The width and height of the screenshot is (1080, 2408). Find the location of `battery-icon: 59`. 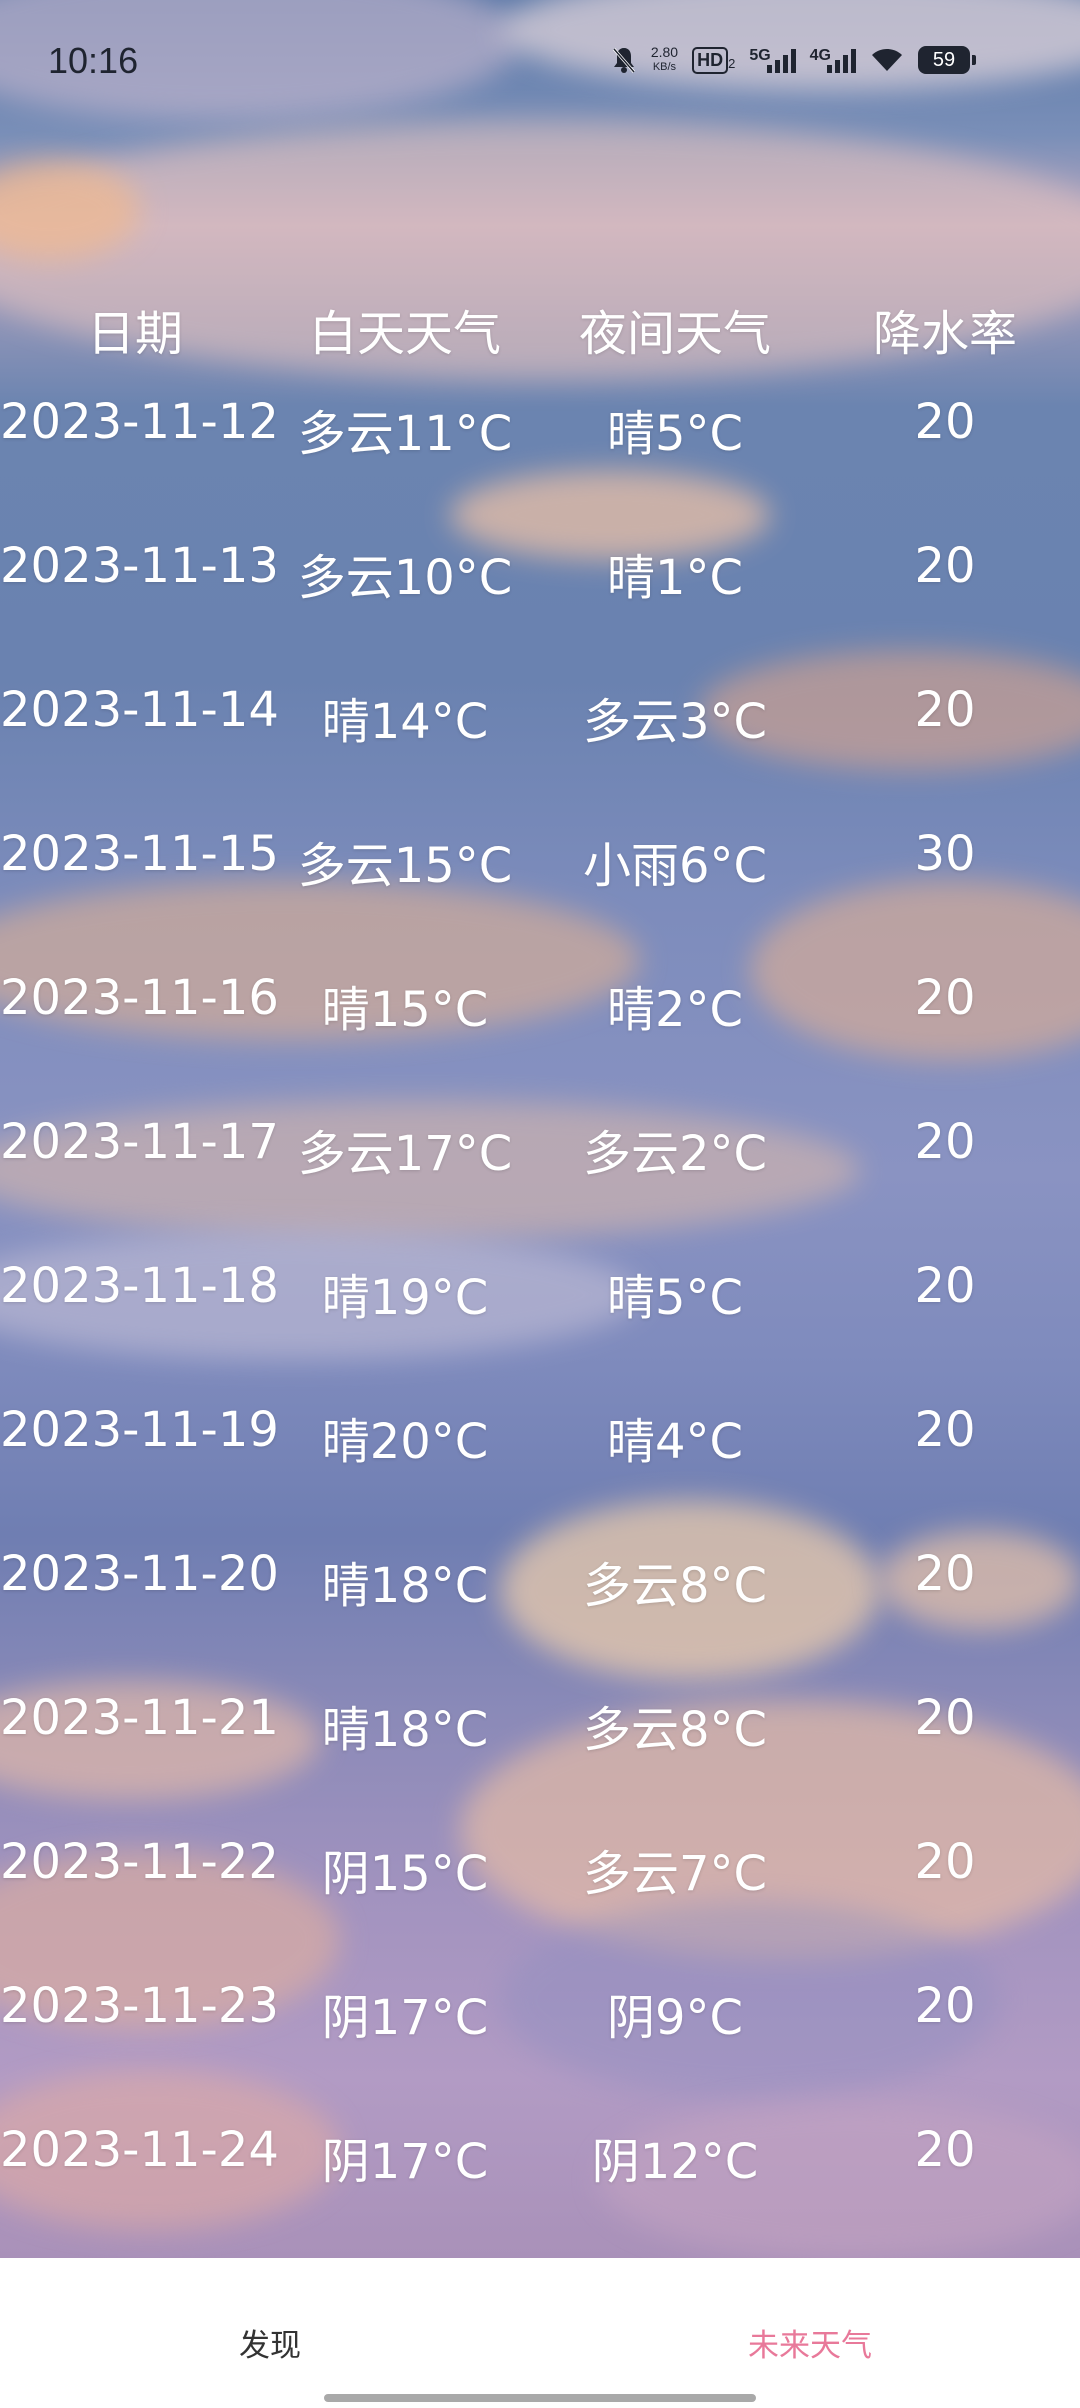

battery-icon: 59 is located at coordinates (947, 60).